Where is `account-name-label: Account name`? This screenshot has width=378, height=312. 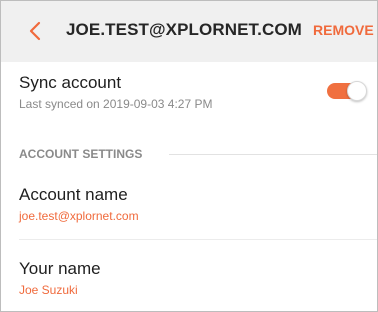 account-name-label: Account name is located at coordinates (73, 194).